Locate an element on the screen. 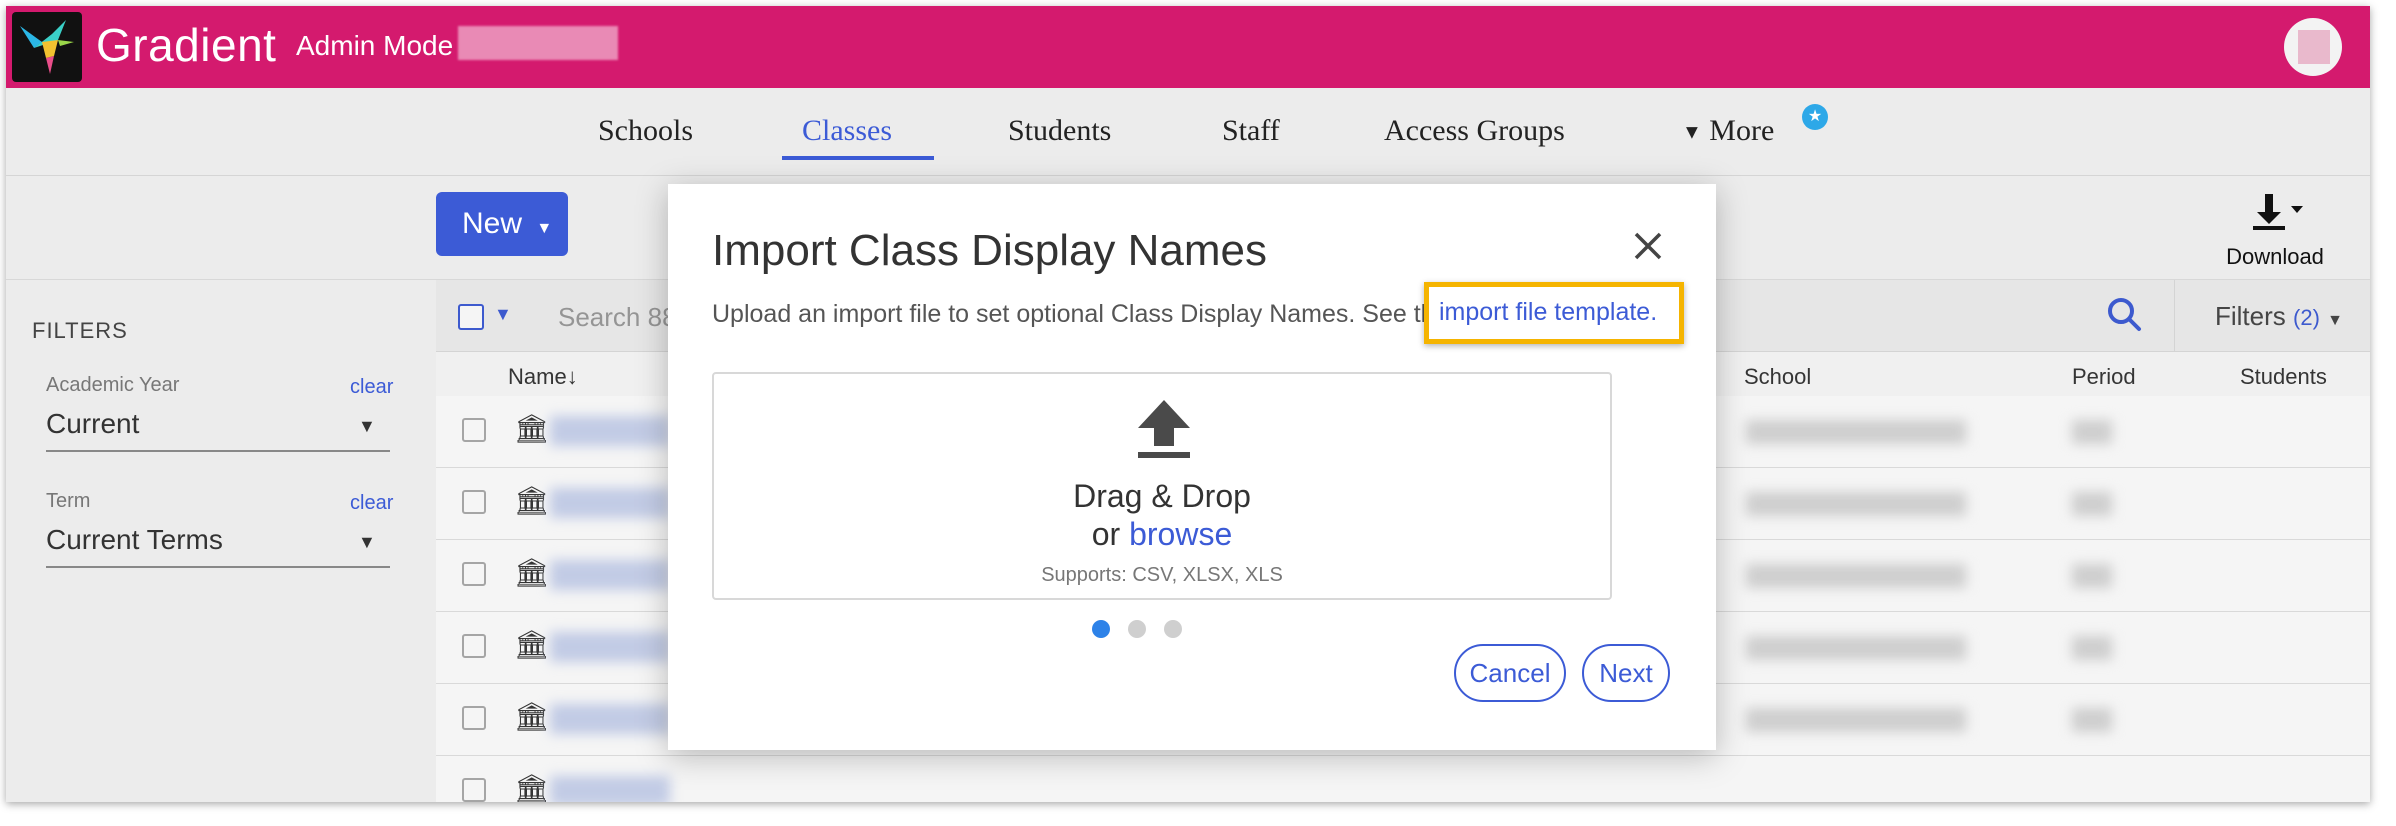 Image resolution: width=2396 pixels, height=826 pixels. new-button: New ▼ is located at coordinates (502, 224).